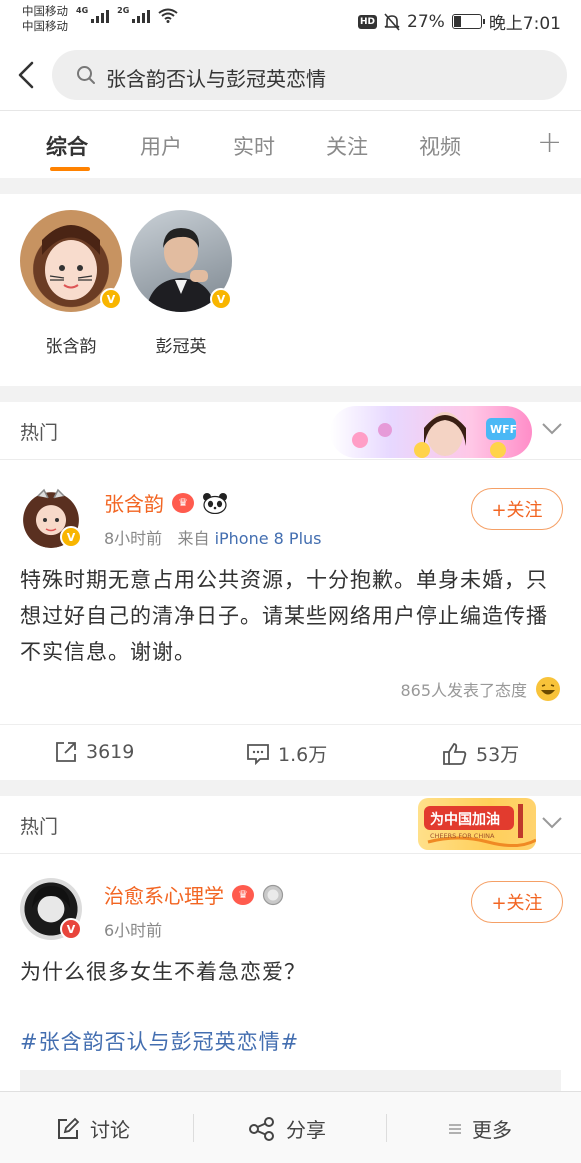  I want to click on user-name: 张含韵, so click(71, 347).